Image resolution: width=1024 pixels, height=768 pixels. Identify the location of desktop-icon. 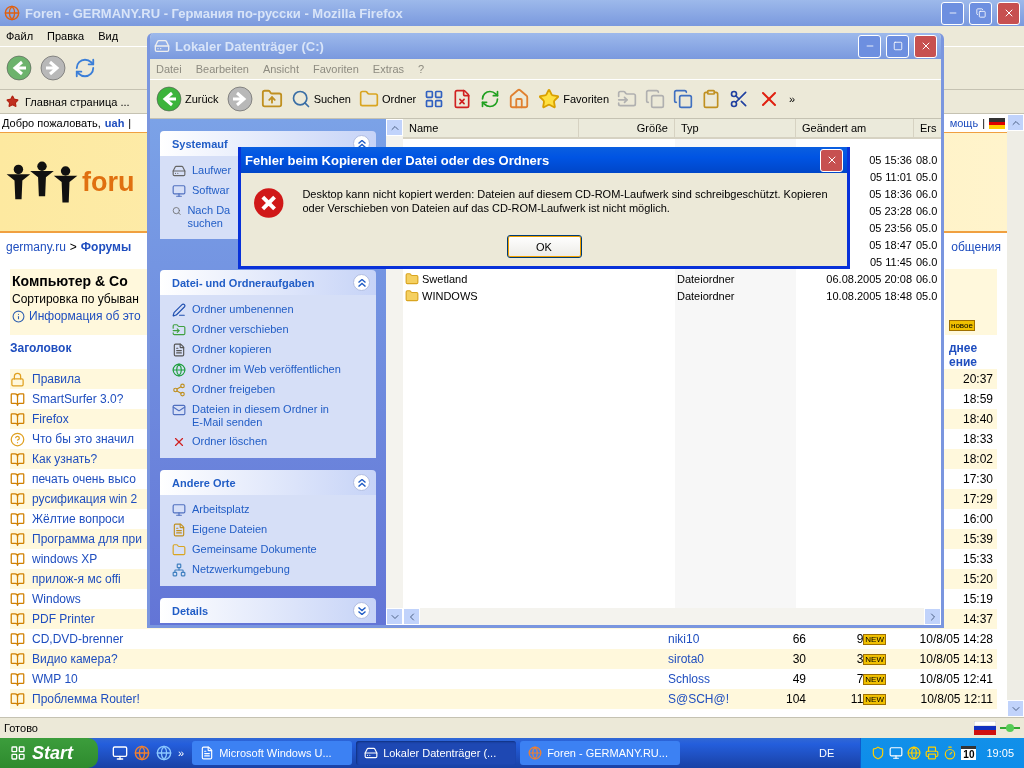
(120, 753).